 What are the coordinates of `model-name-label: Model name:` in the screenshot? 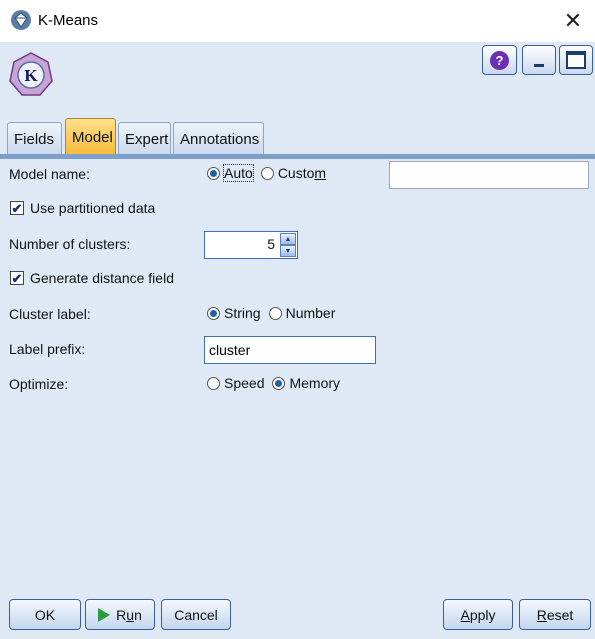 It's located at (49, 174).